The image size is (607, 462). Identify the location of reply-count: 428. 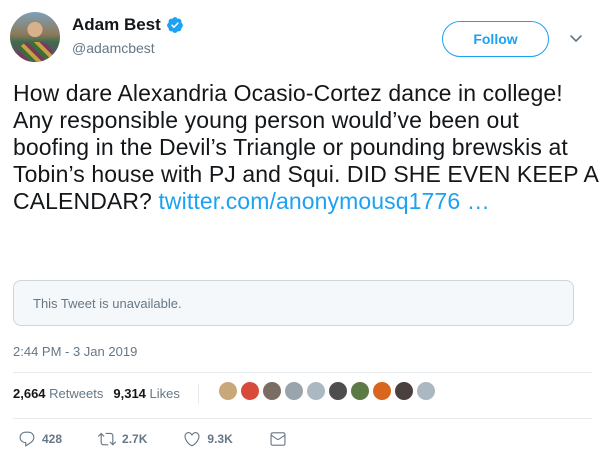
(52, 439).